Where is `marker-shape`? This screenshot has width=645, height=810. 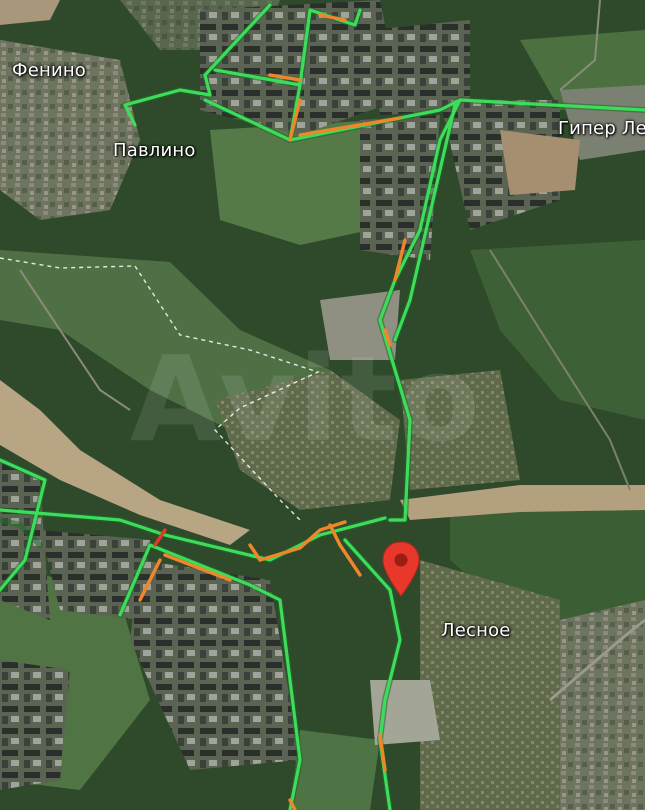 marker-shape is located at coordinates (401, 569).